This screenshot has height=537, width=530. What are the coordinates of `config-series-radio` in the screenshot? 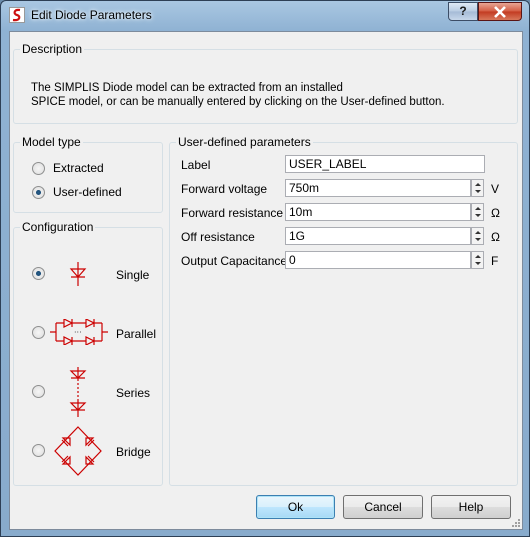 It's located at (38, 391).